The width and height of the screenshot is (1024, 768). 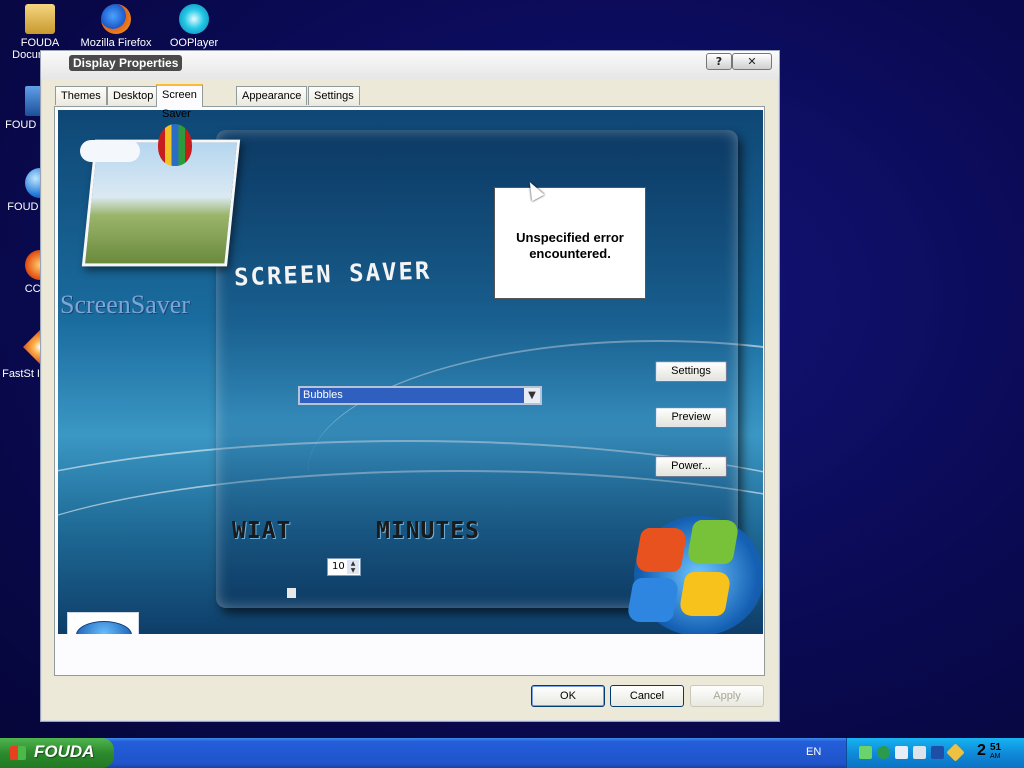 I want to click on system-tray: 2 51 AM, so click(x=935, y=753).